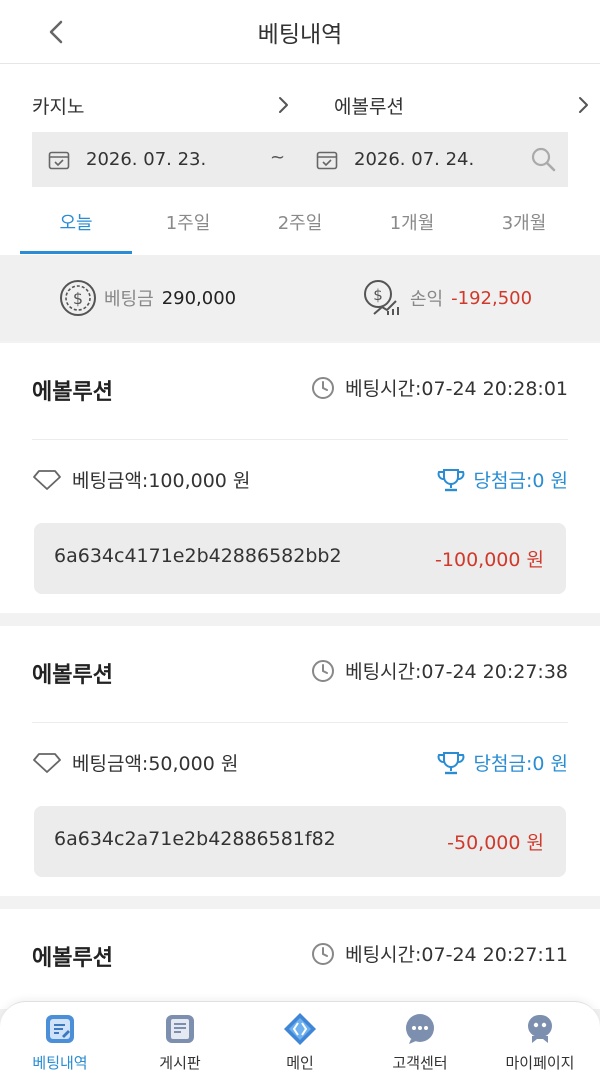  I want to click on category-selector: 카지노, so click(161, 105).